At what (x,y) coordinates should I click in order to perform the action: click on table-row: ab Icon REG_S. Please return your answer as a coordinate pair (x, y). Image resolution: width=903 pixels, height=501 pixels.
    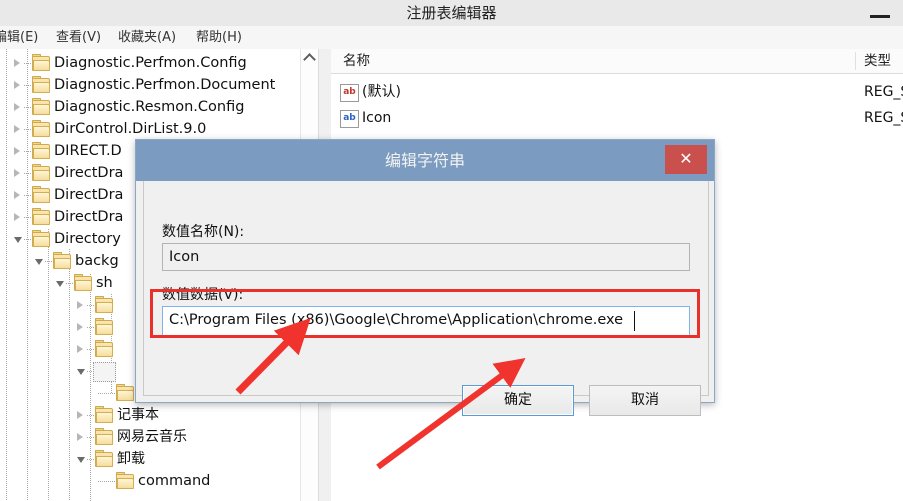
    Looking at the image, I should click on (617, 118).